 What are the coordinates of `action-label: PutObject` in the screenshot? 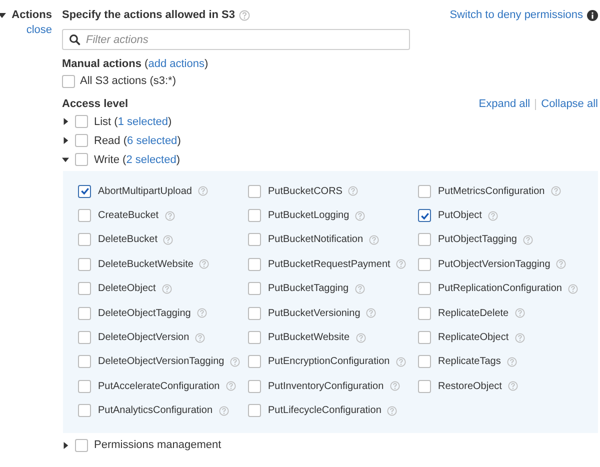 It's located at (460, 216).